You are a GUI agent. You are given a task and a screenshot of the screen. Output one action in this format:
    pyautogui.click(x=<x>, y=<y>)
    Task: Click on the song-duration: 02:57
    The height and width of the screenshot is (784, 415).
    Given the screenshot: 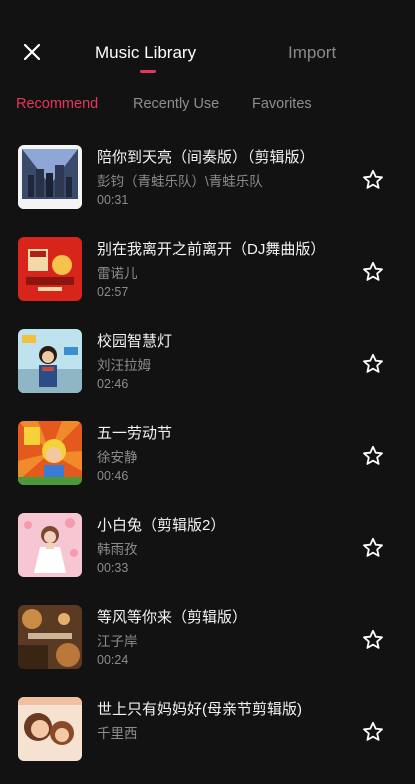 What is the action you would take?
    pyautogui.click(x=113, y=292)
    